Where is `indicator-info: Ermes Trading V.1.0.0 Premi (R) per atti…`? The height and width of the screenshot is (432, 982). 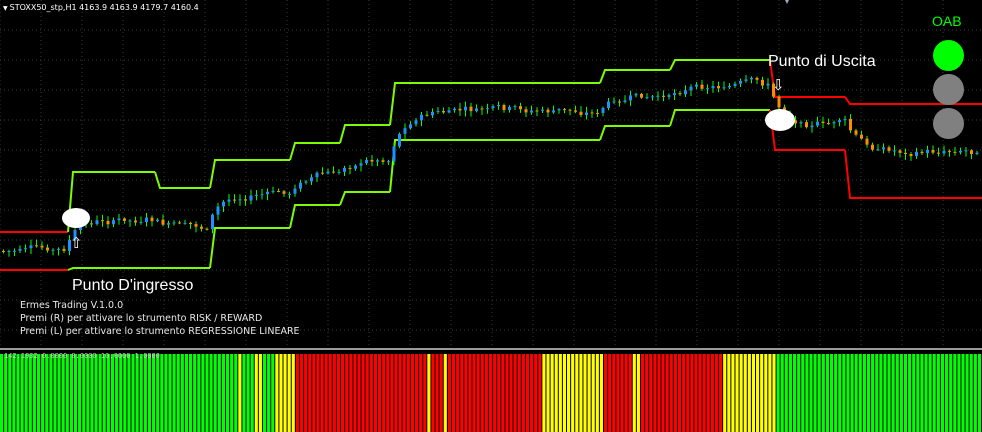
indicator-info: Ermes Trading V.1.0.0 Premi (R) per atti… is located at coordinates (160, 318).